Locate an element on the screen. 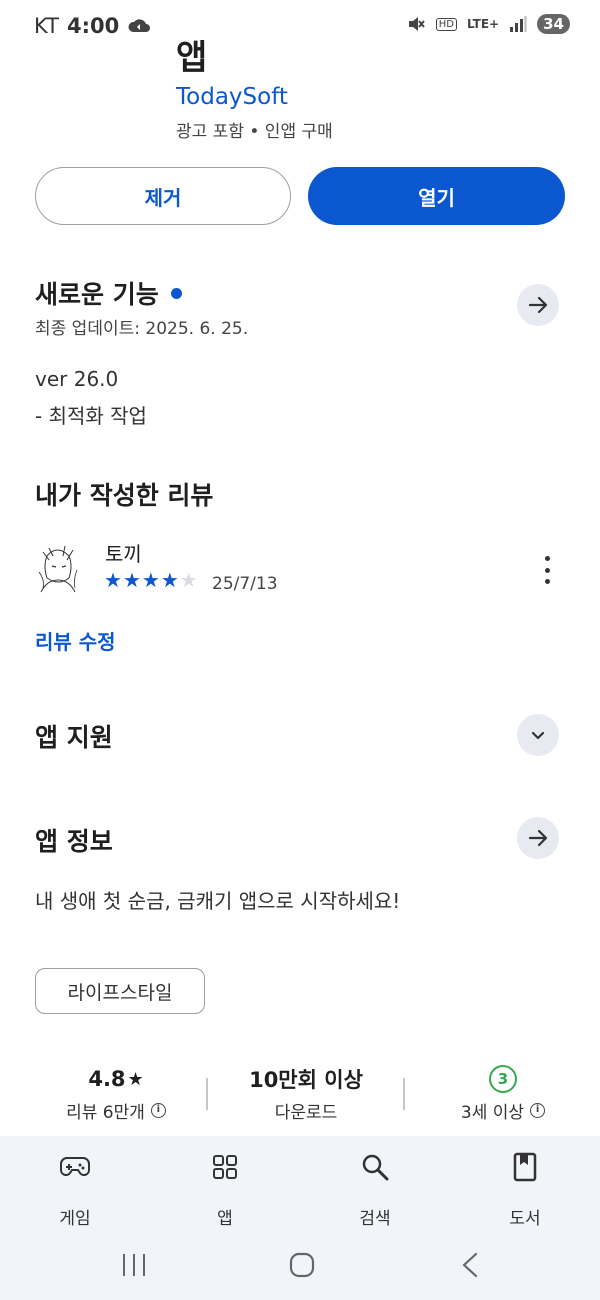  rating-stat-value: 4.8 ★ is located at coordinates (116, 1079).